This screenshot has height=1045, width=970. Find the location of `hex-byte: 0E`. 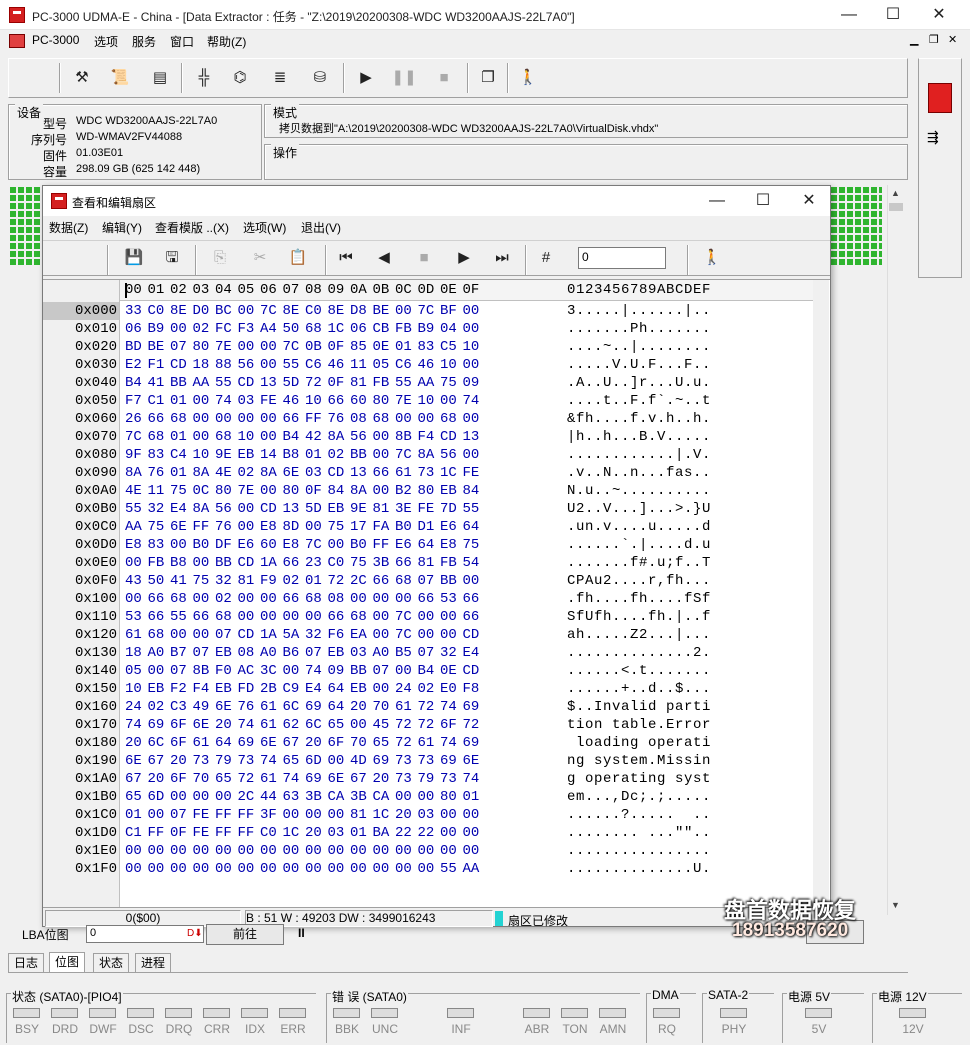

hex-byte: 0E is located at coordinates (451, 671).